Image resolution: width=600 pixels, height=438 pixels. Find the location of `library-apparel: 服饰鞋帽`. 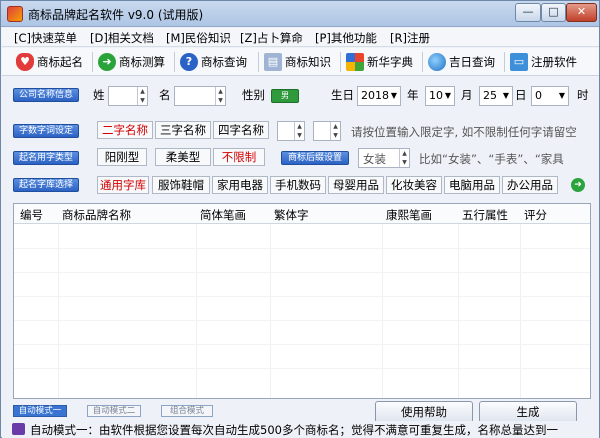

library-apparel: 服饰鞋帽 is located at coordinates (181, 185).